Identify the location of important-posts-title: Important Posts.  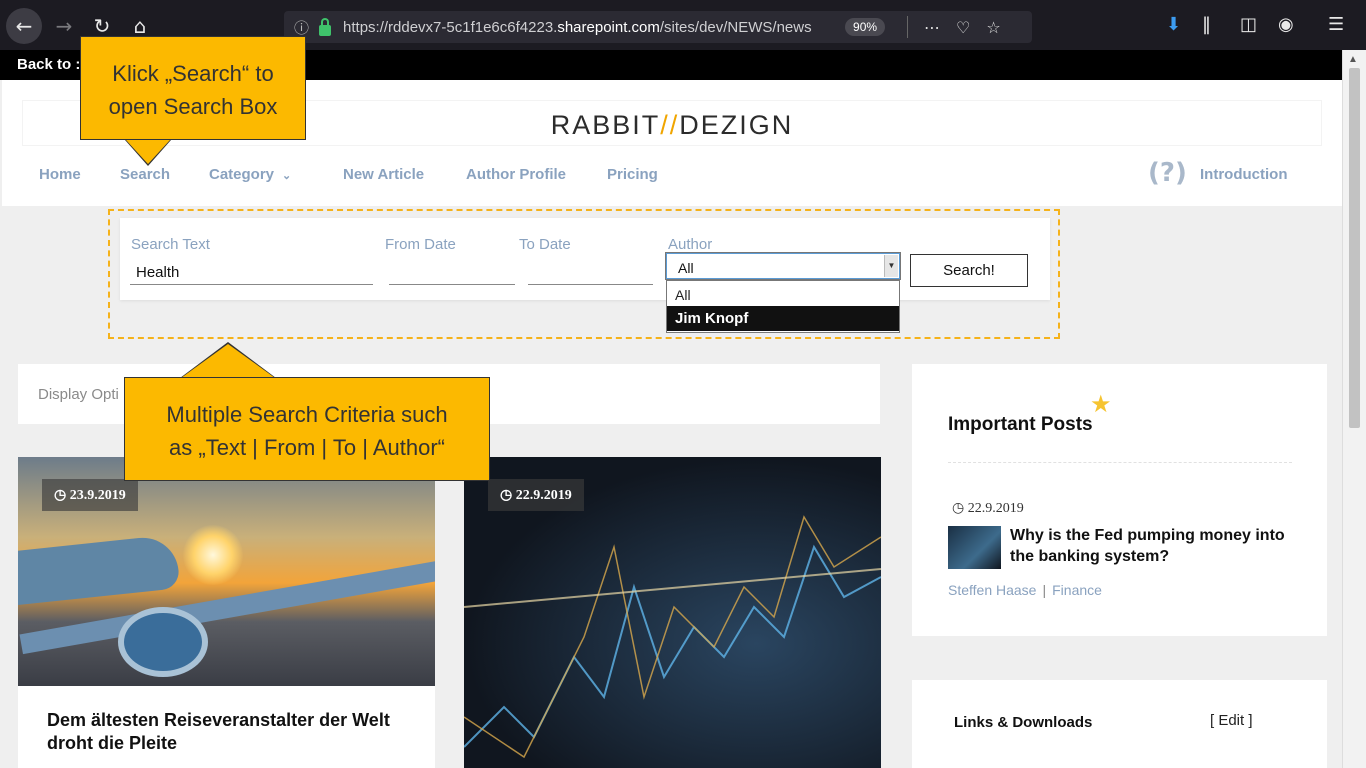
(1020, 424).